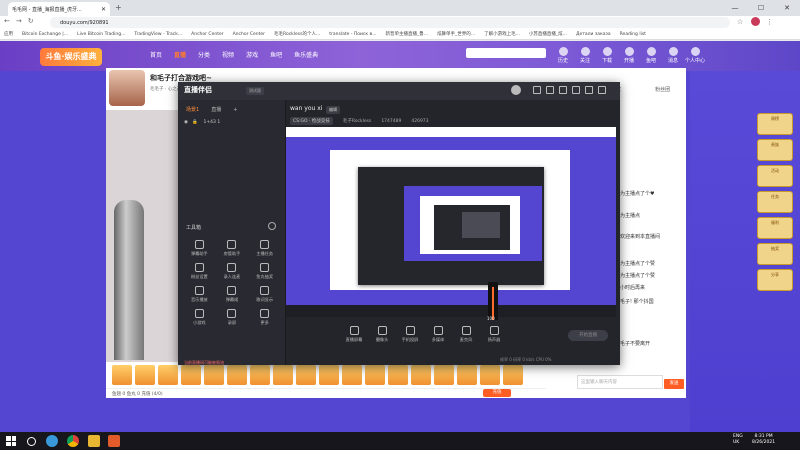 The height and width of the screenshot is (450, 800). Describe the element at coordinates (264, 294) in the screenshot. I see `tool-item: 歌词显示` at that location.